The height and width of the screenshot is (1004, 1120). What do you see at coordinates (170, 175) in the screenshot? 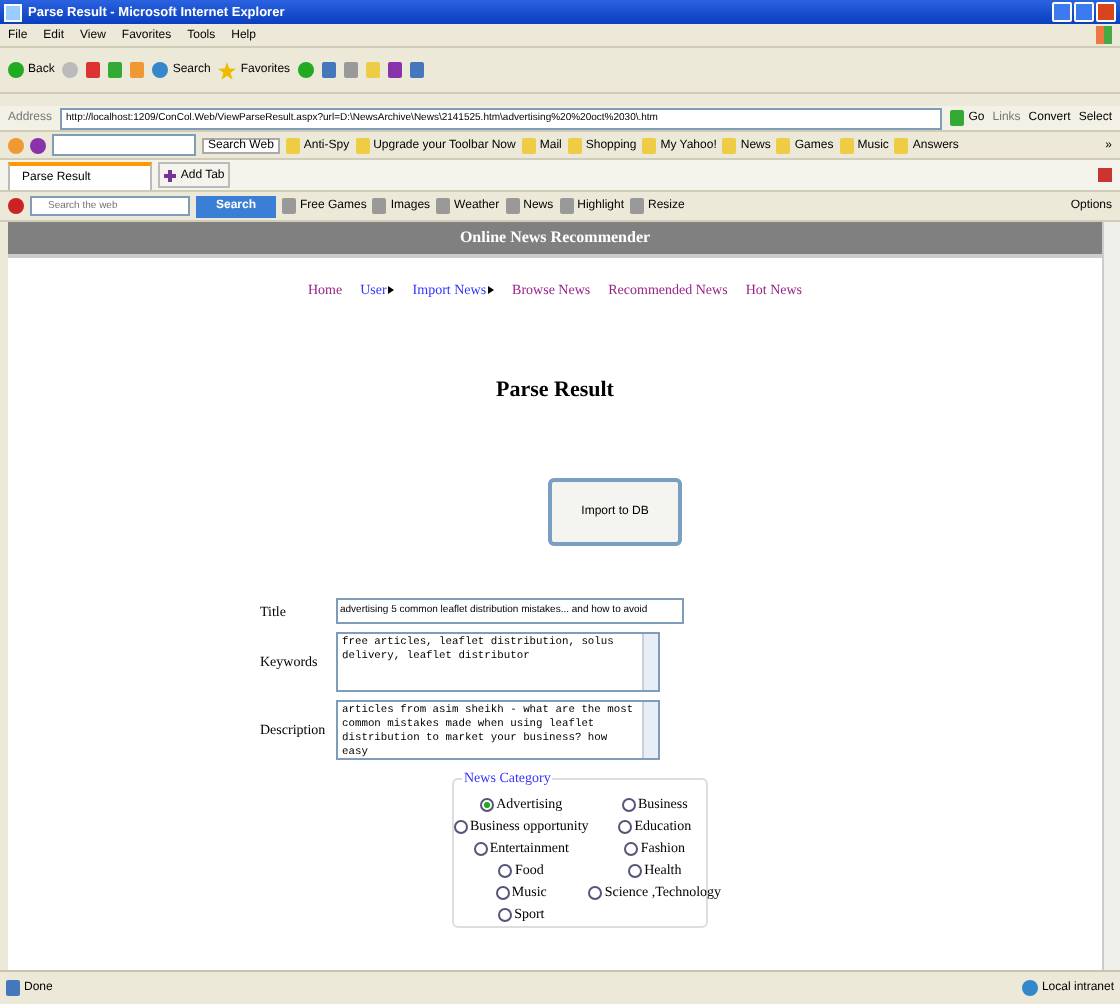
I see `plus-icon` at bounding box center [170, 175].